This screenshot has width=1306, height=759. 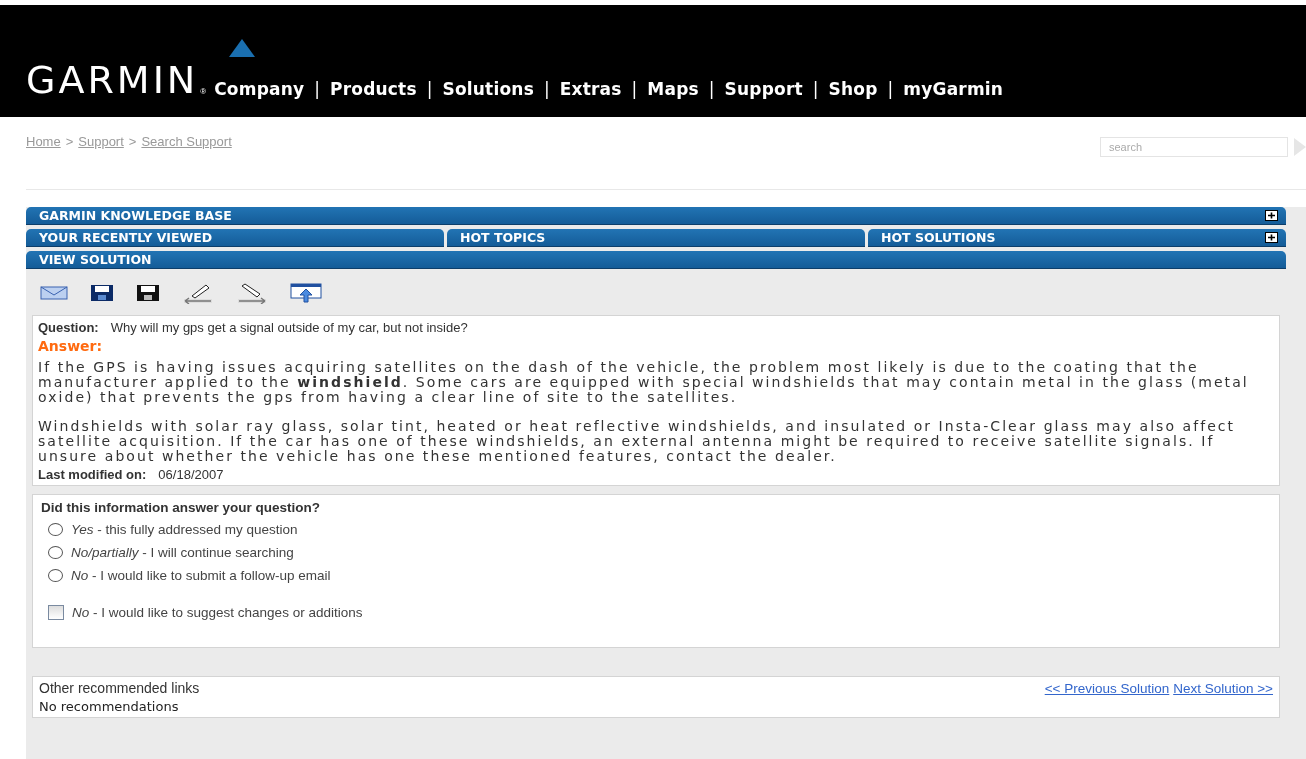 I want to click on links-title: Other recommended links, so click(x=119, y=688).